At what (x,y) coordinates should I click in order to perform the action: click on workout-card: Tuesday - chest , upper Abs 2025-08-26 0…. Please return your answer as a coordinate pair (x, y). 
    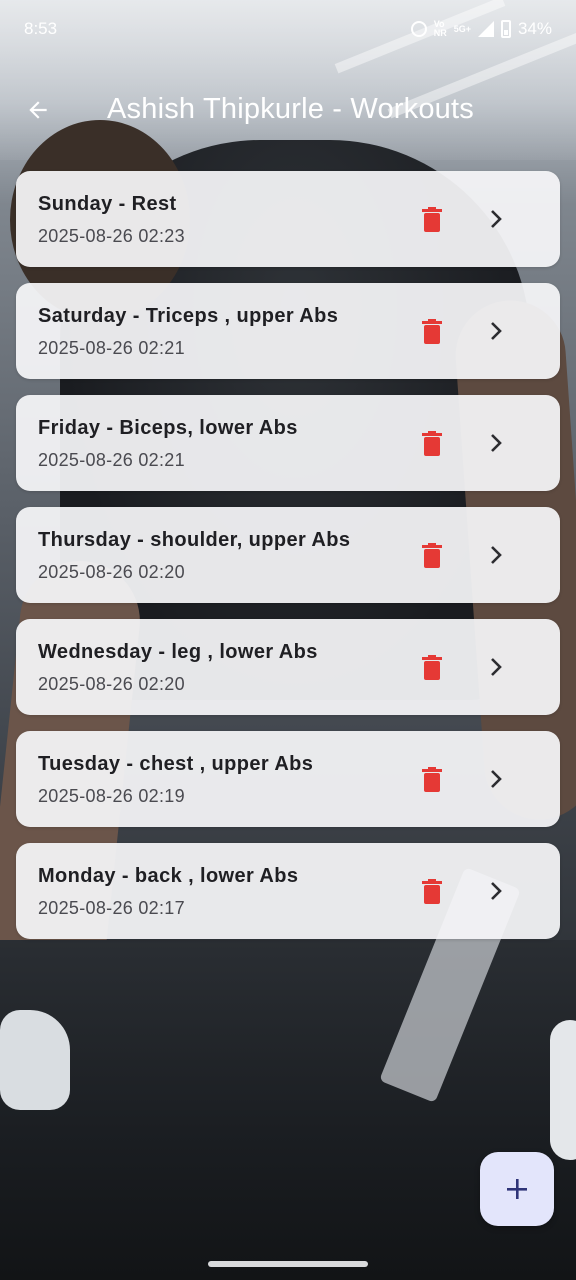
    Looking at the image, I should click on (288, 779).